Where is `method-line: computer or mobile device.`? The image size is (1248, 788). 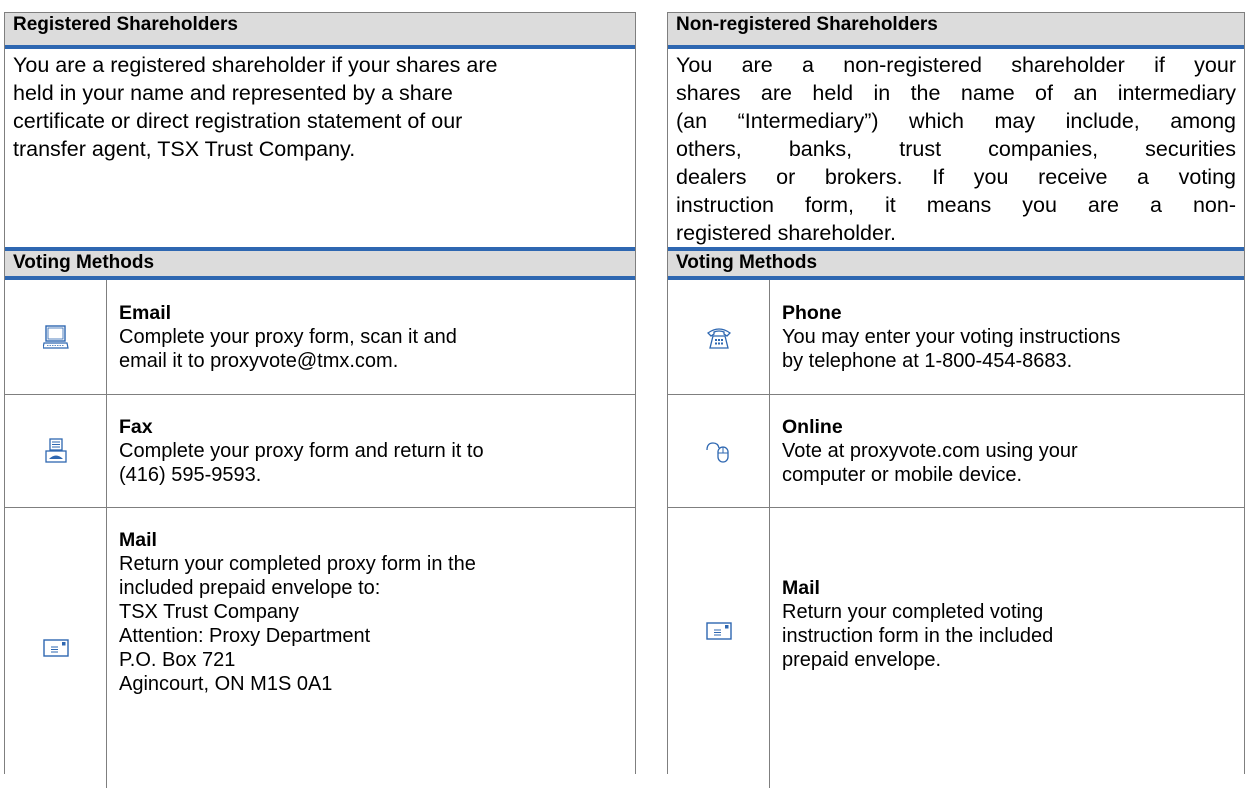 method-line: computer or mobile device. is located at coordinates (902, 475).